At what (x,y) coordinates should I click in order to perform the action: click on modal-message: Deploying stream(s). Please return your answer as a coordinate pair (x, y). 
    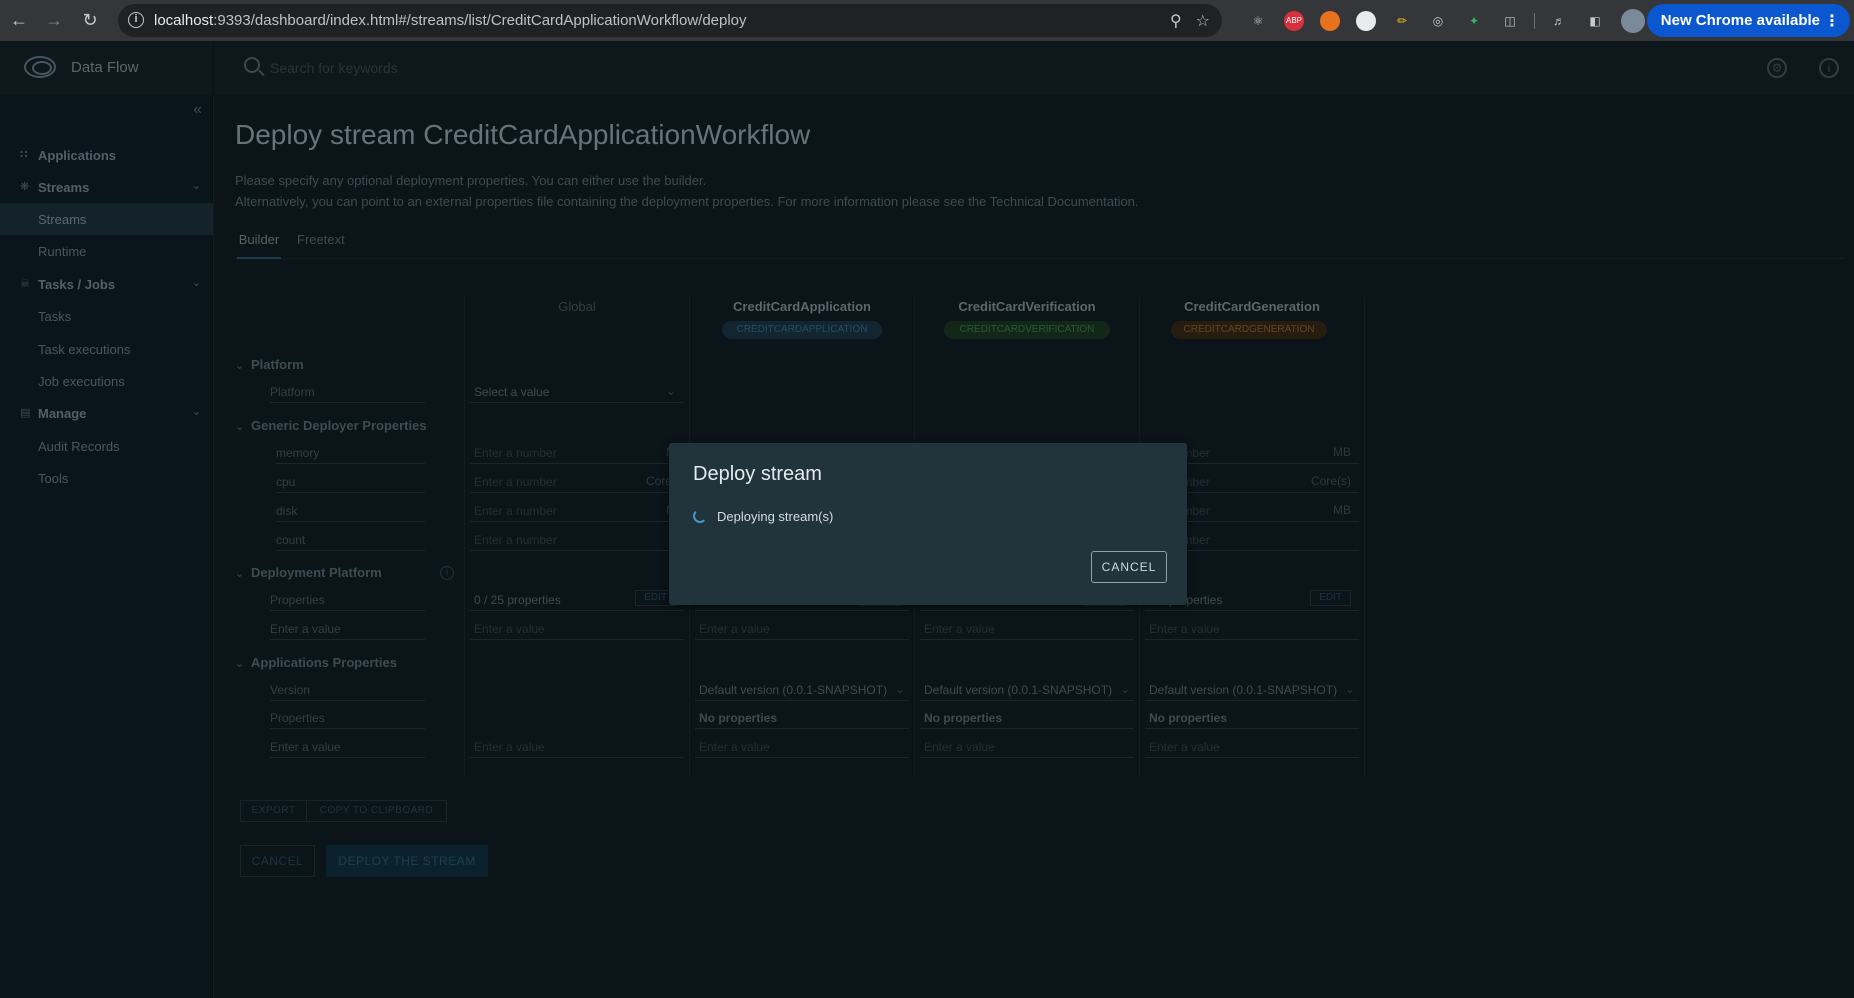
    Looking at the image, I should click on (775, 516).